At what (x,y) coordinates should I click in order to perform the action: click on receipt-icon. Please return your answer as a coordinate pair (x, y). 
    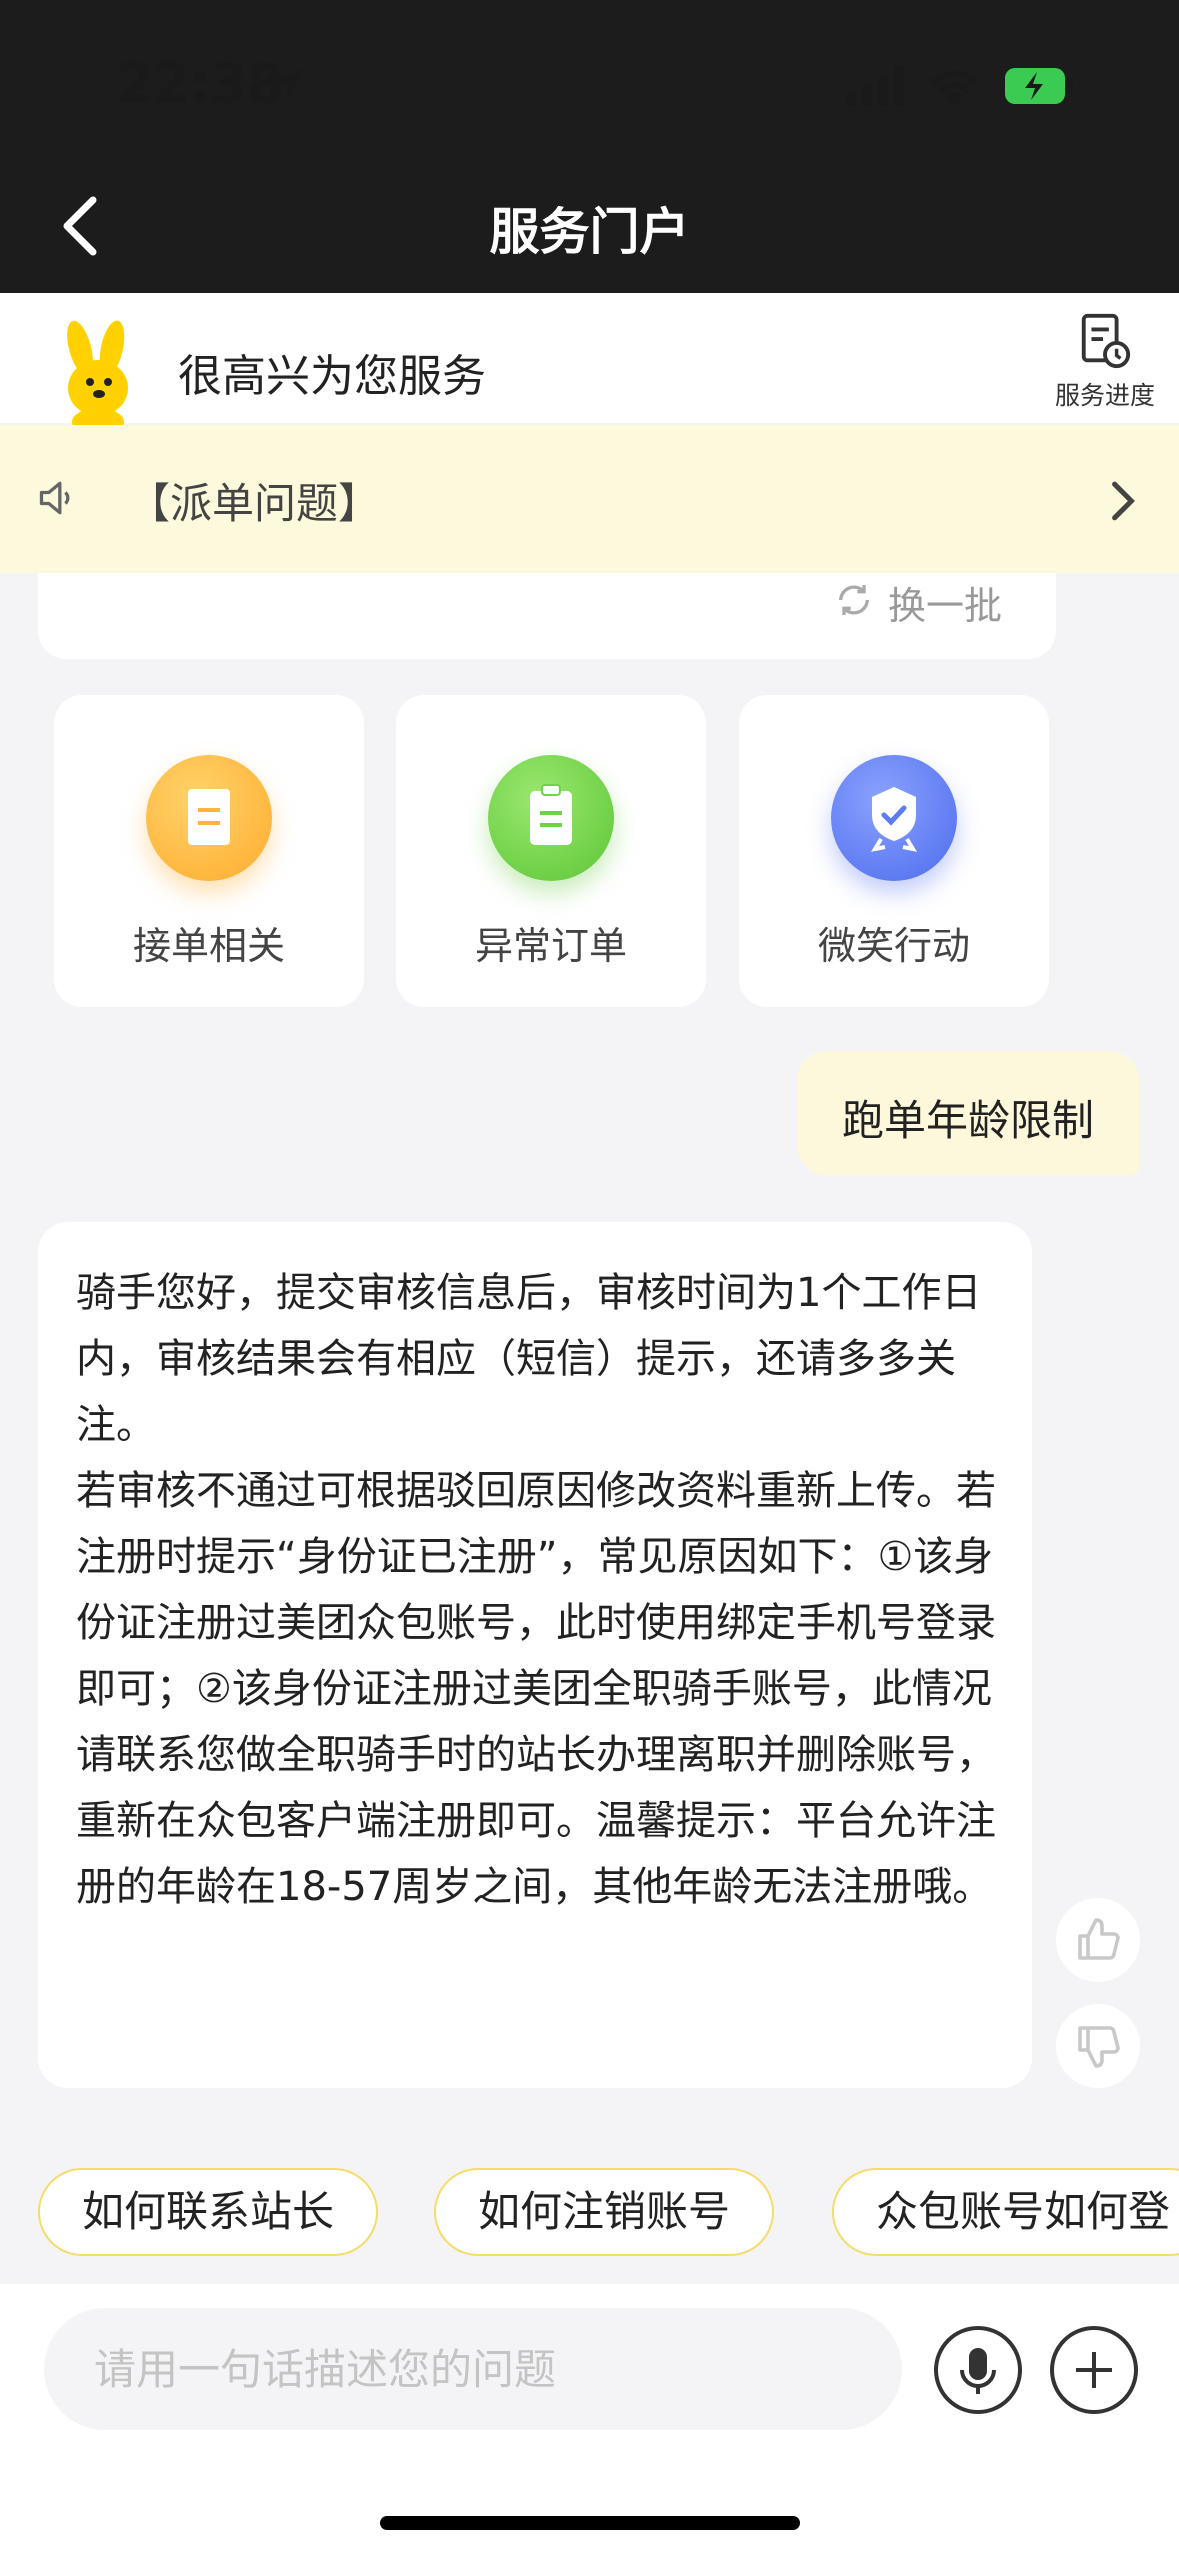
    Looking at the image, I should click on (209, 818).